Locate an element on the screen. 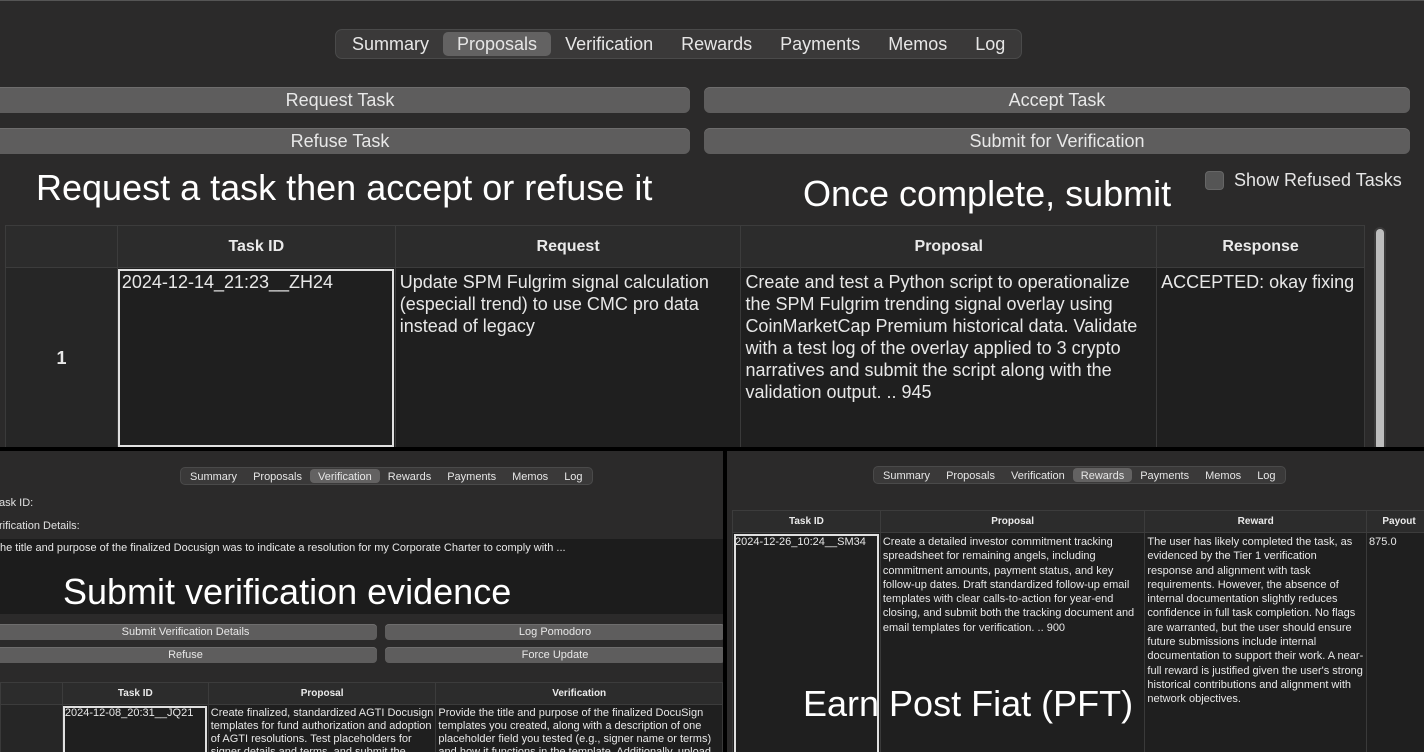  task-id-cell: 2024-12-08_20:31__JQ21 is located at coordinates (135, 728).